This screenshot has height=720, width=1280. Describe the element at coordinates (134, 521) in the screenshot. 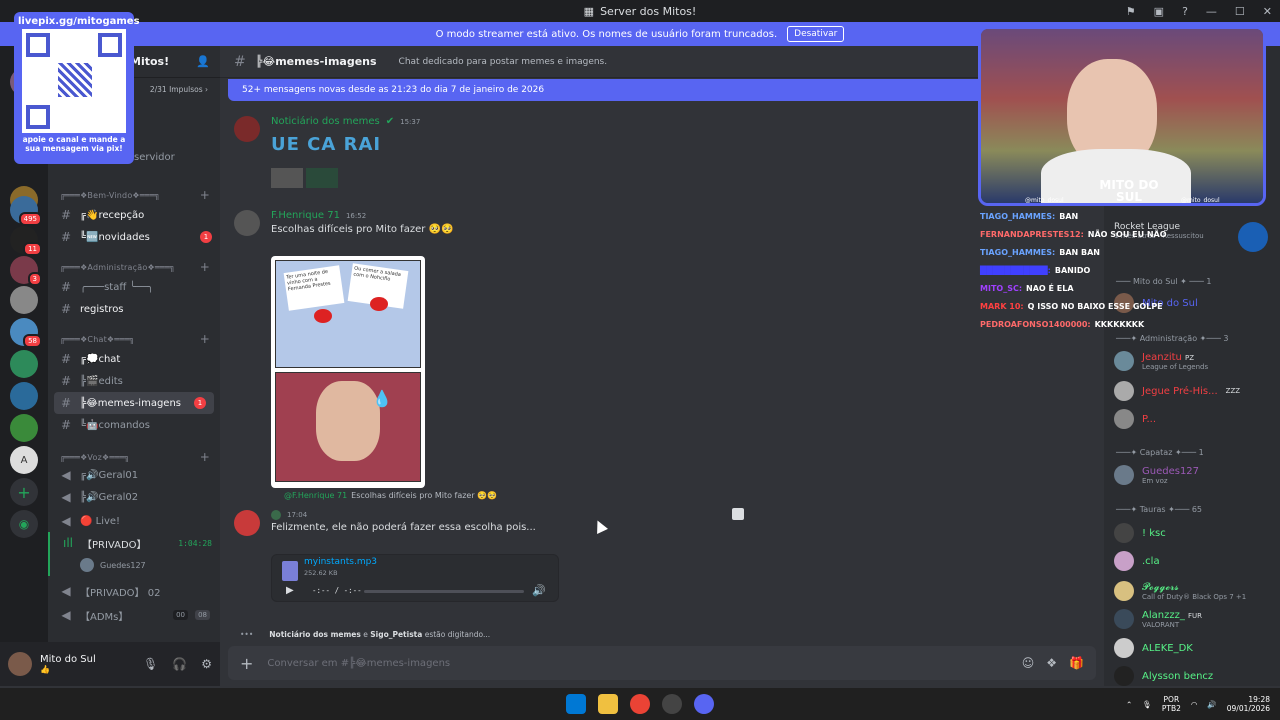

I see `voice-live: ◀ 🔴 Live!` at that location.